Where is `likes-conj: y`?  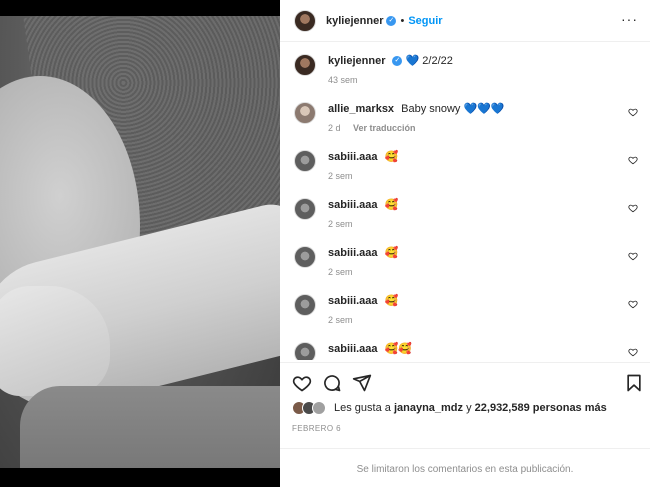 likes-conj: y is located at coordinates (469, 408).